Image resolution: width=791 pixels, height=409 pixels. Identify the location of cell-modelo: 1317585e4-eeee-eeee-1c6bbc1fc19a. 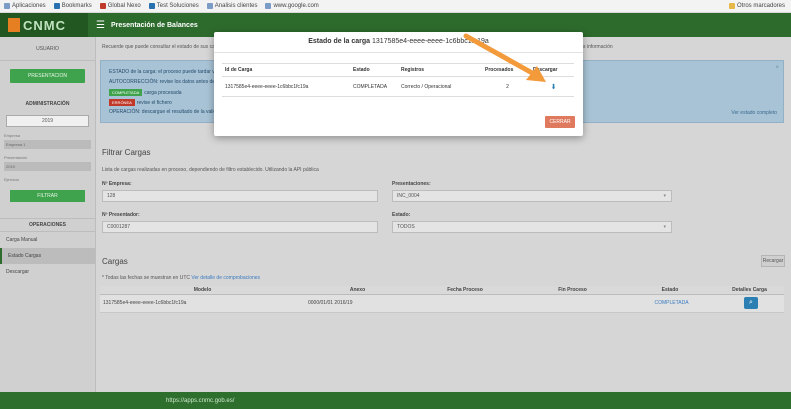
(202, 303).